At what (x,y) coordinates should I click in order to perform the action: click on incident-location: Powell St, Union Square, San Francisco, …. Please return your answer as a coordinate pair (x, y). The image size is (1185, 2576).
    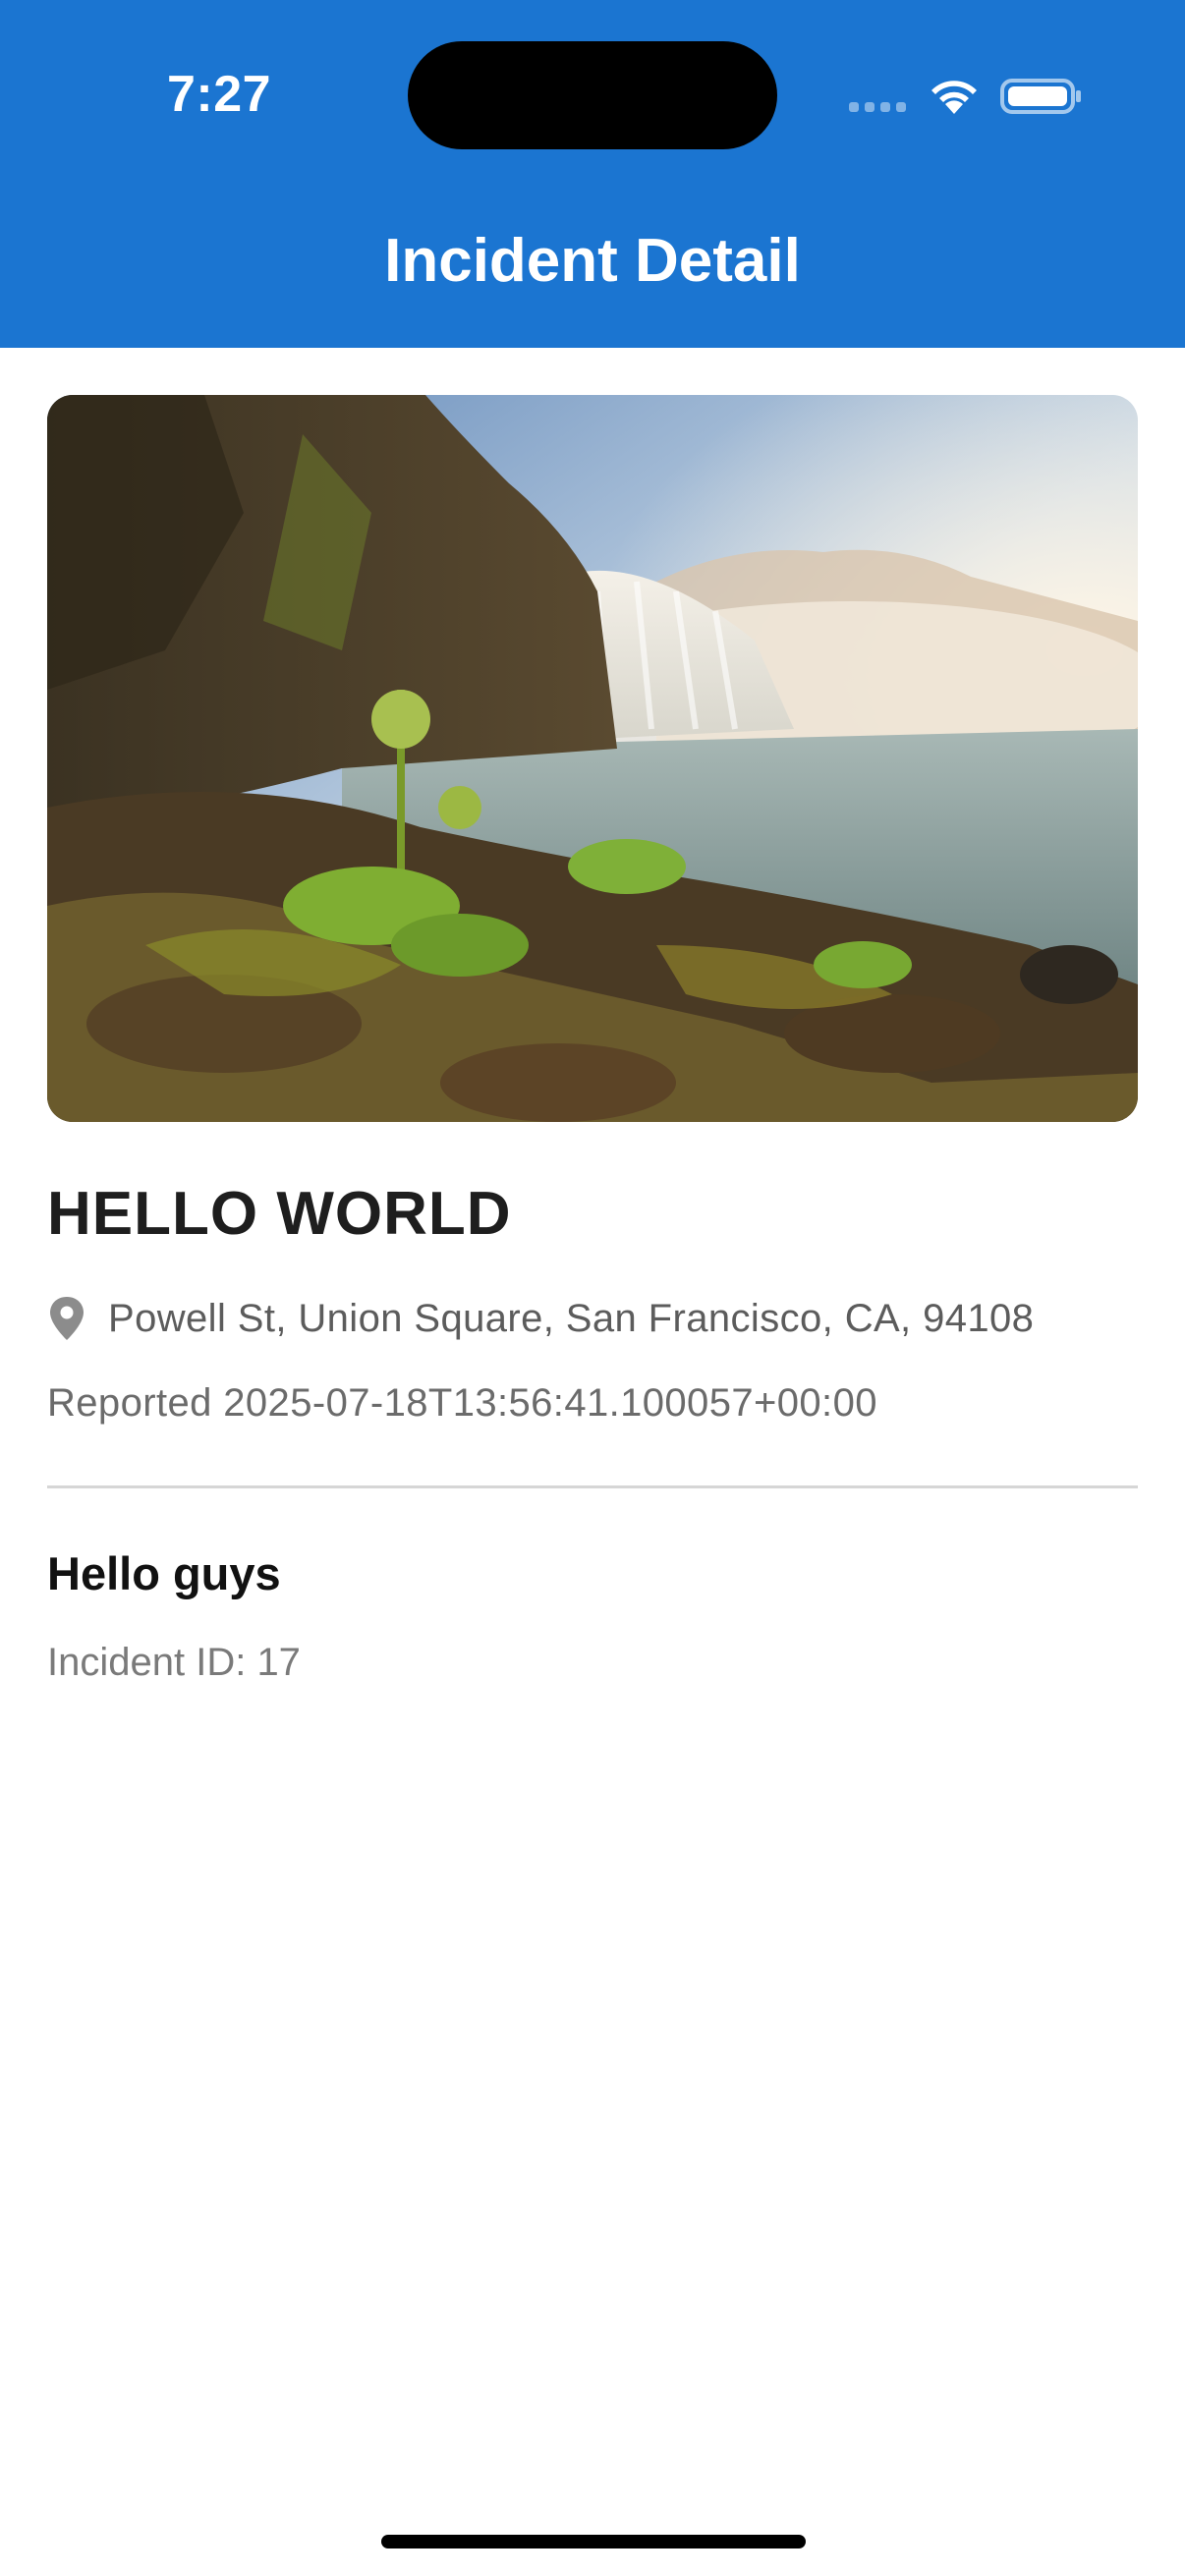
    Looking at the image, I should click on (540, 1318).